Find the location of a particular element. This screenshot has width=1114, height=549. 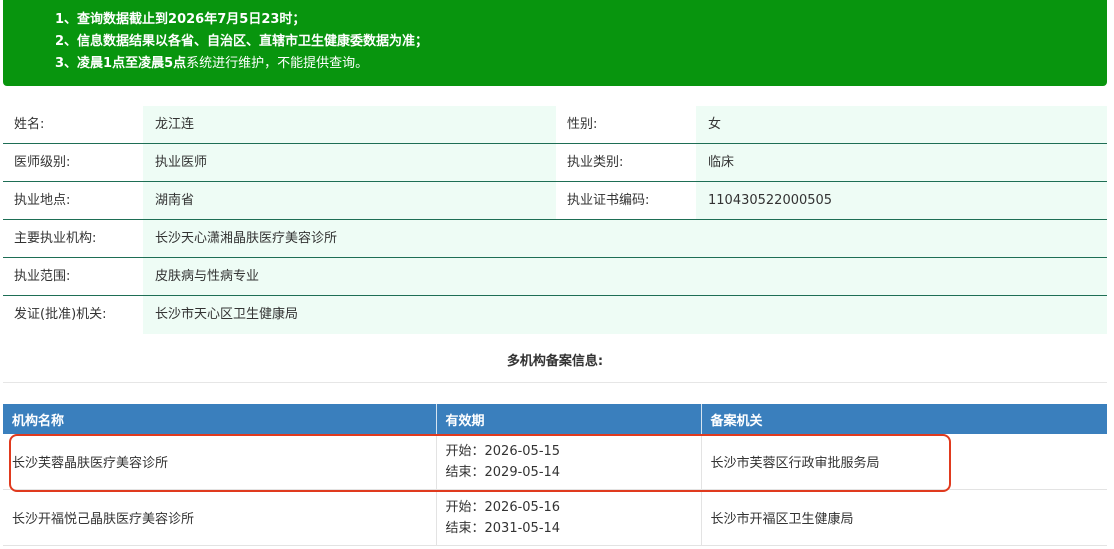

location-value: 湖南省 is located at coordinates (349, 200).